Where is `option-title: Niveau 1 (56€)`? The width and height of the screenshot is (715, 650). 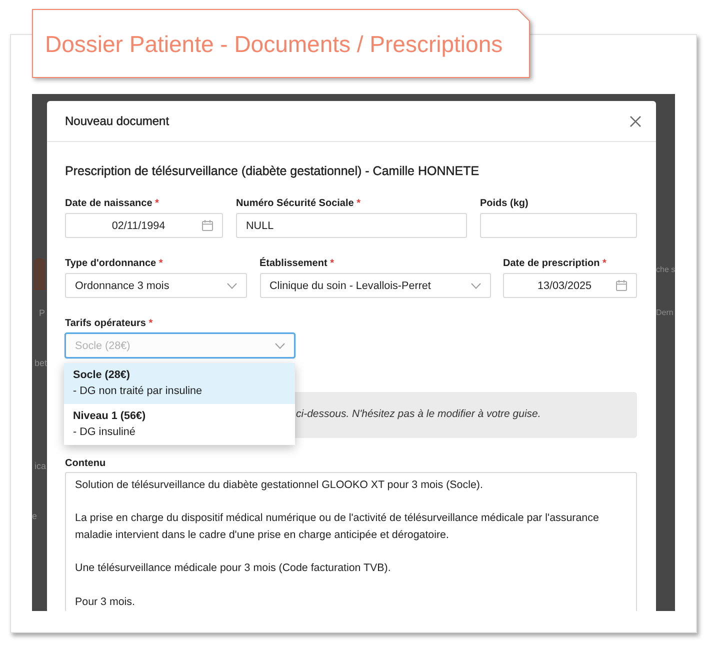
option-title: Niveau 1 (56€) is located at coordinates (110, 416).